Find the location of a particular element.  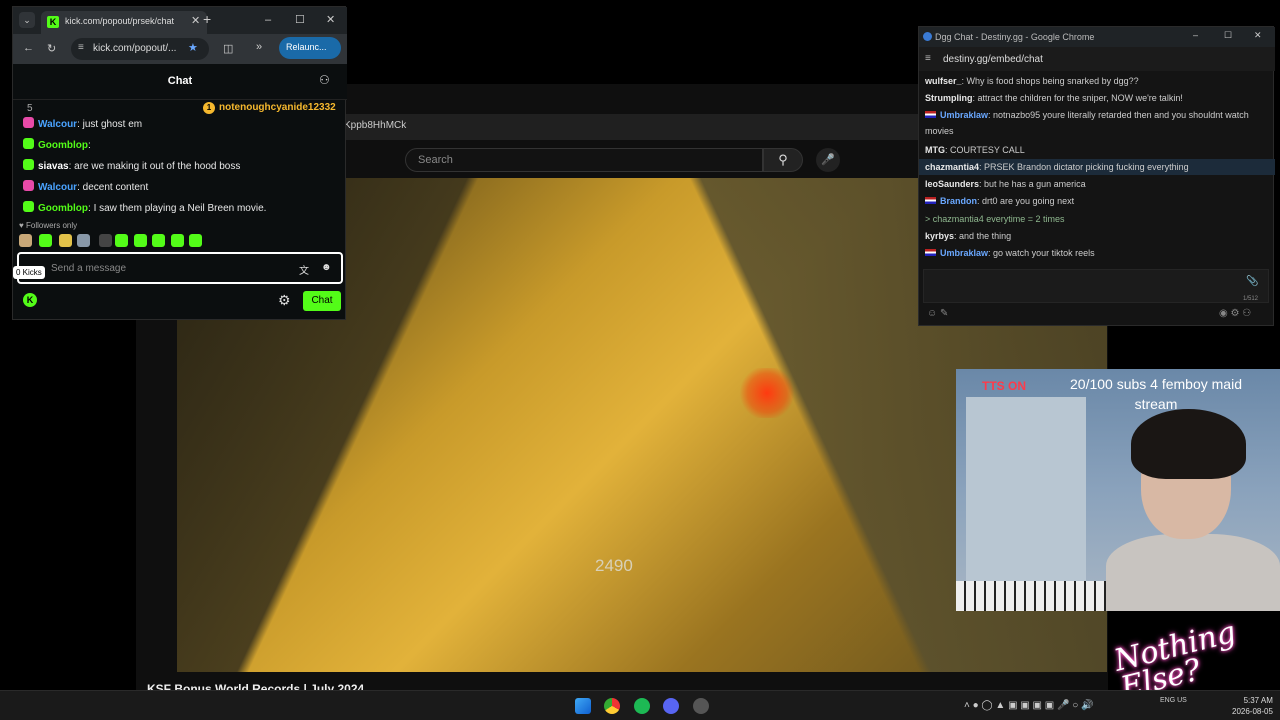

tts-sign: TTS ON is located at coordinates (1004, 386).